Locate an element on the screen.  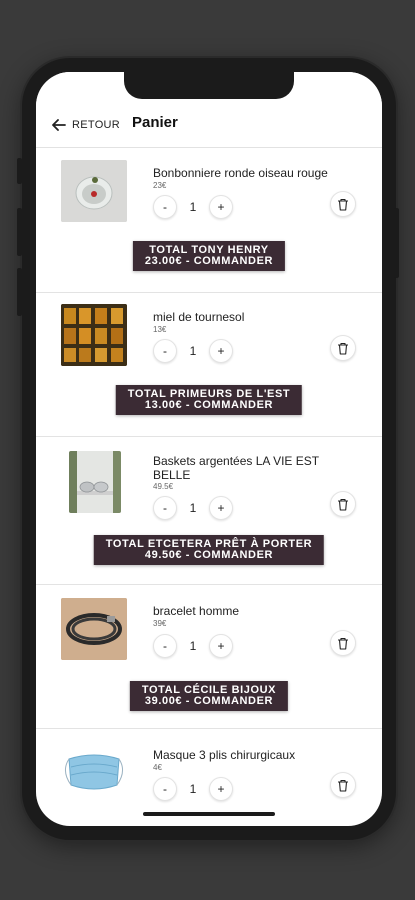
volume-down-button is located at coordinates (19, 292).